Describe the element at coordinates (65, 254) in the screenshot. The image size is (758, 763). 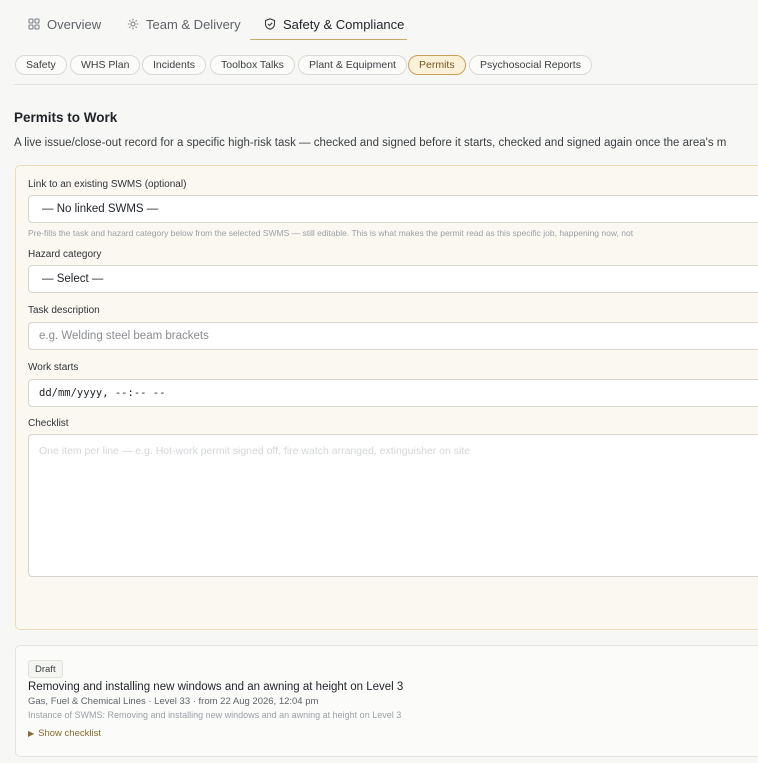
I see `hazard-category-label: Hazard category` at that location.